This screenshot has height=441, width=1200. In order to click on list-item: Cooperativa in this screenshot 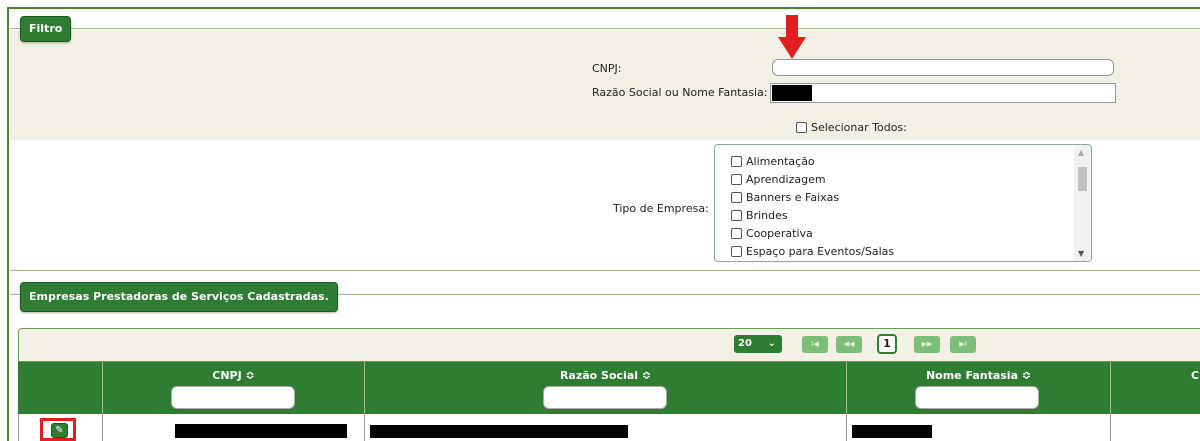, I will do `click(812, 234)`.